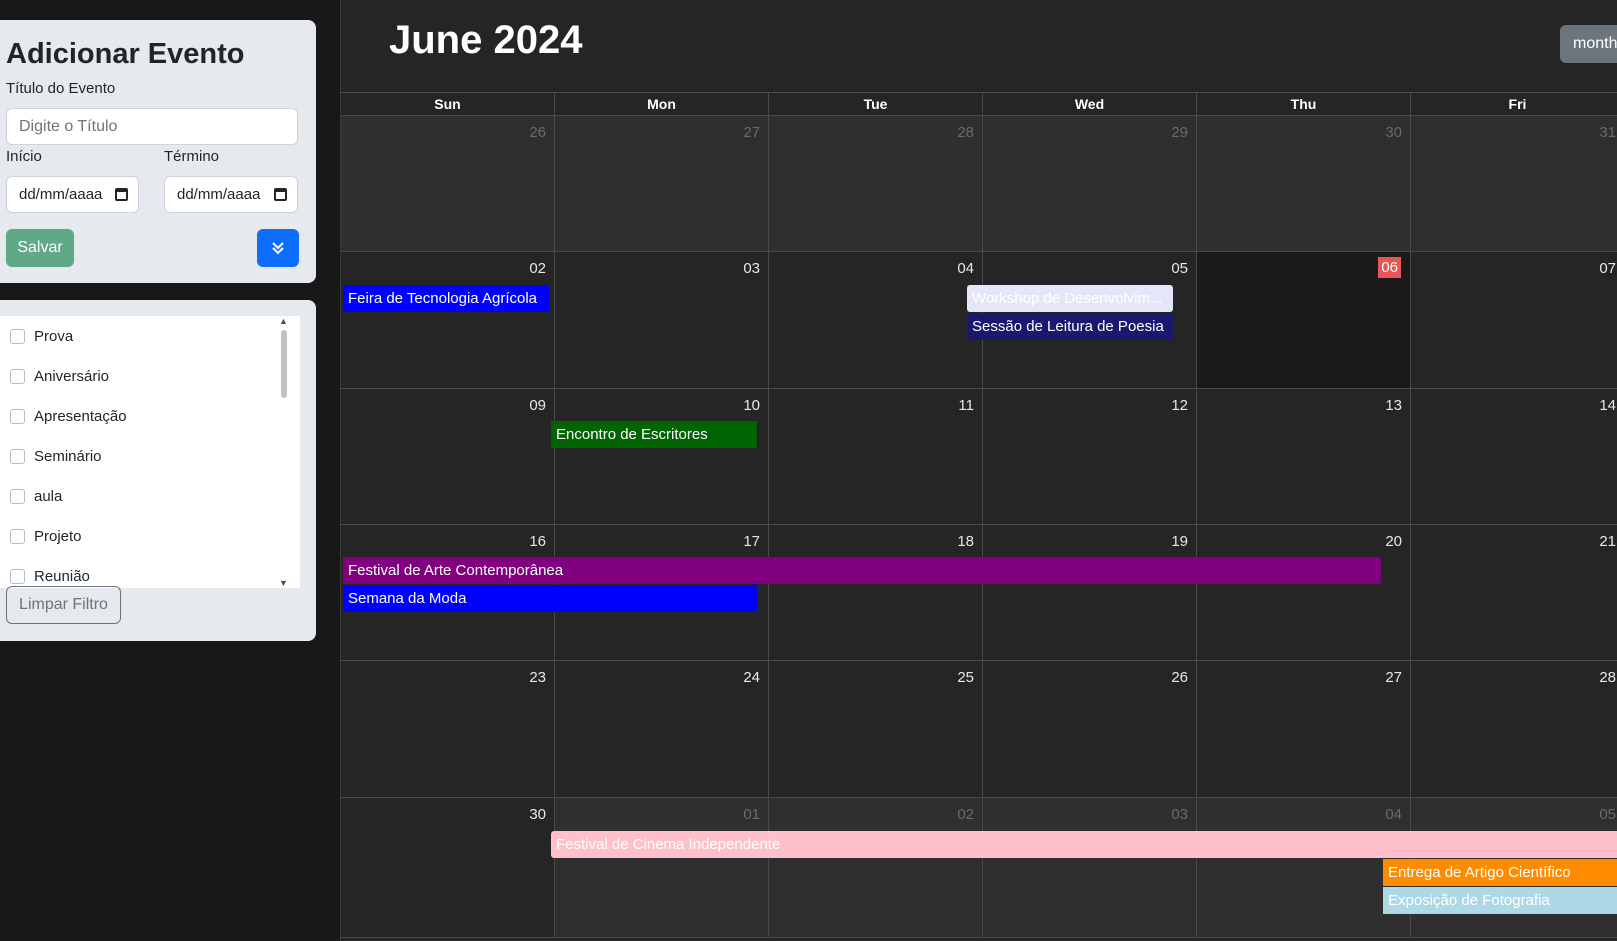  What do you see at coordinates (1514, 592) in the screenshot?
I see `day-cell: 21` at bounding box center [1514, 592].